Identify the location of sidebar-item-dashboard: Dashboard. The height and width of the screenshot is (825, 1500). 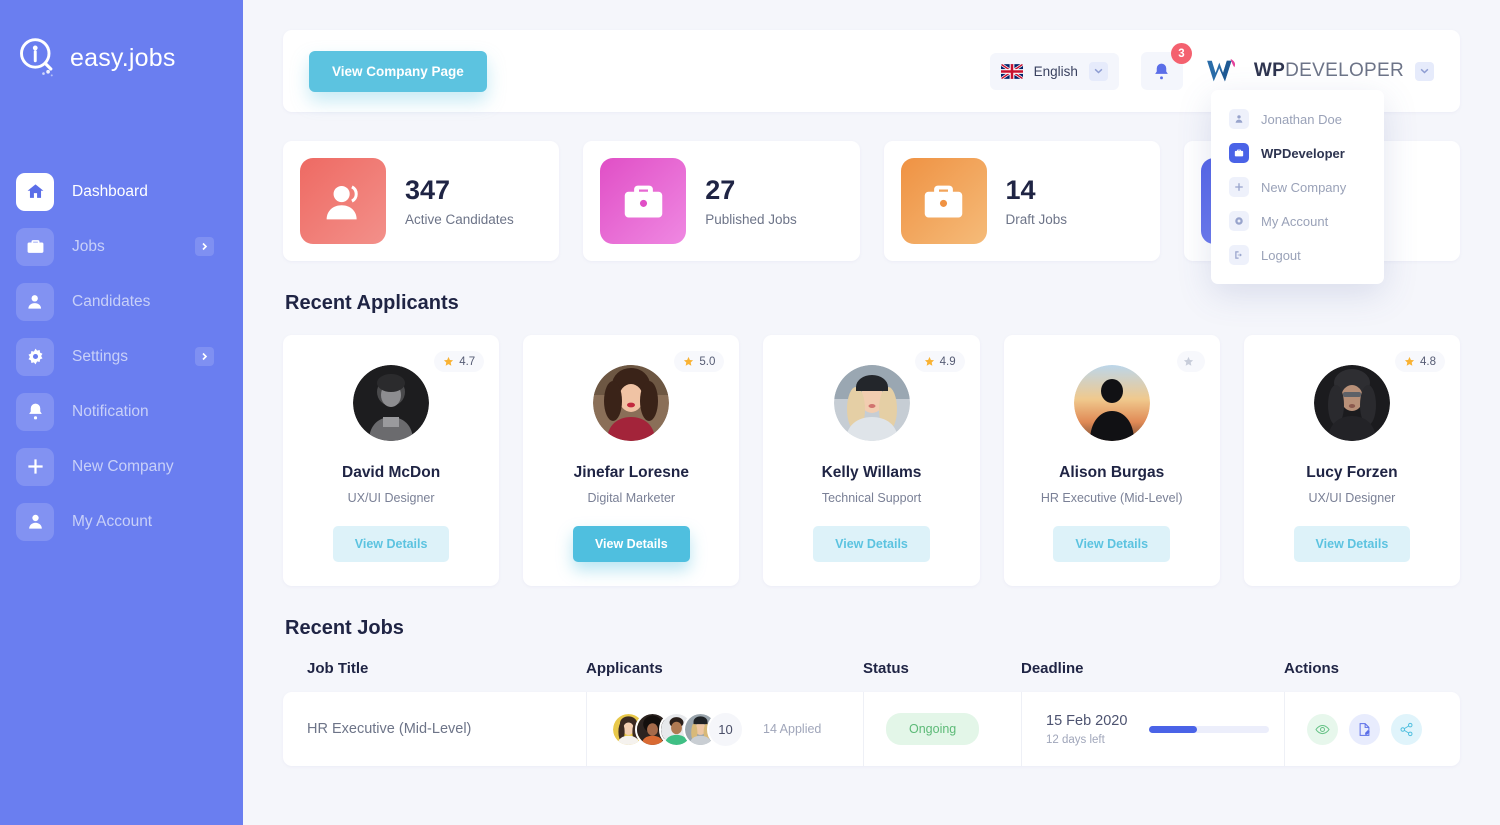
(121, 191).